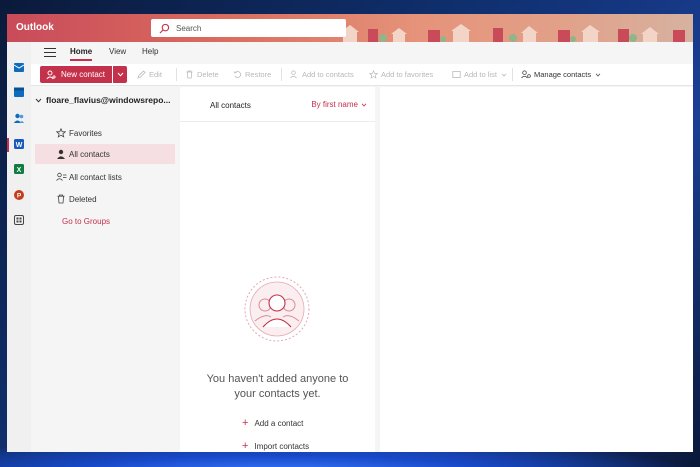  What do you see at coordinates (81, 51) in the screenshot?
I see `tab-home: Home` at bounding box center [81, 51].